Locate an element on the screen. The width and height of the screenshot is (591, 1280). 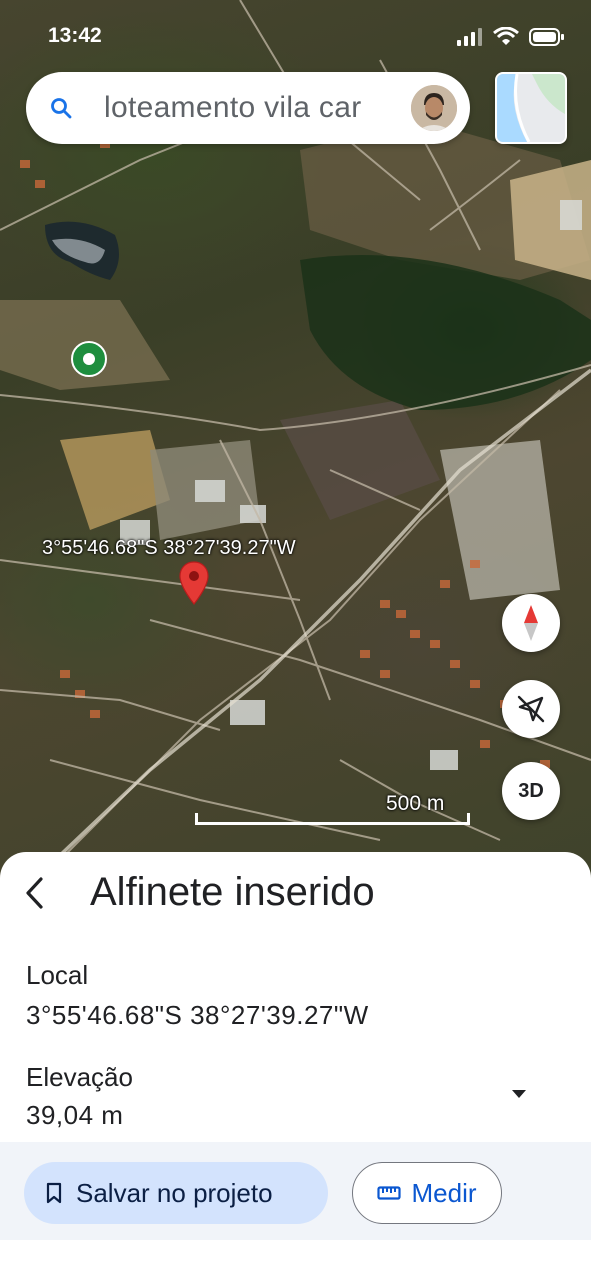
elevation-value: 39,04 m is located at coordinates (75, 1115).